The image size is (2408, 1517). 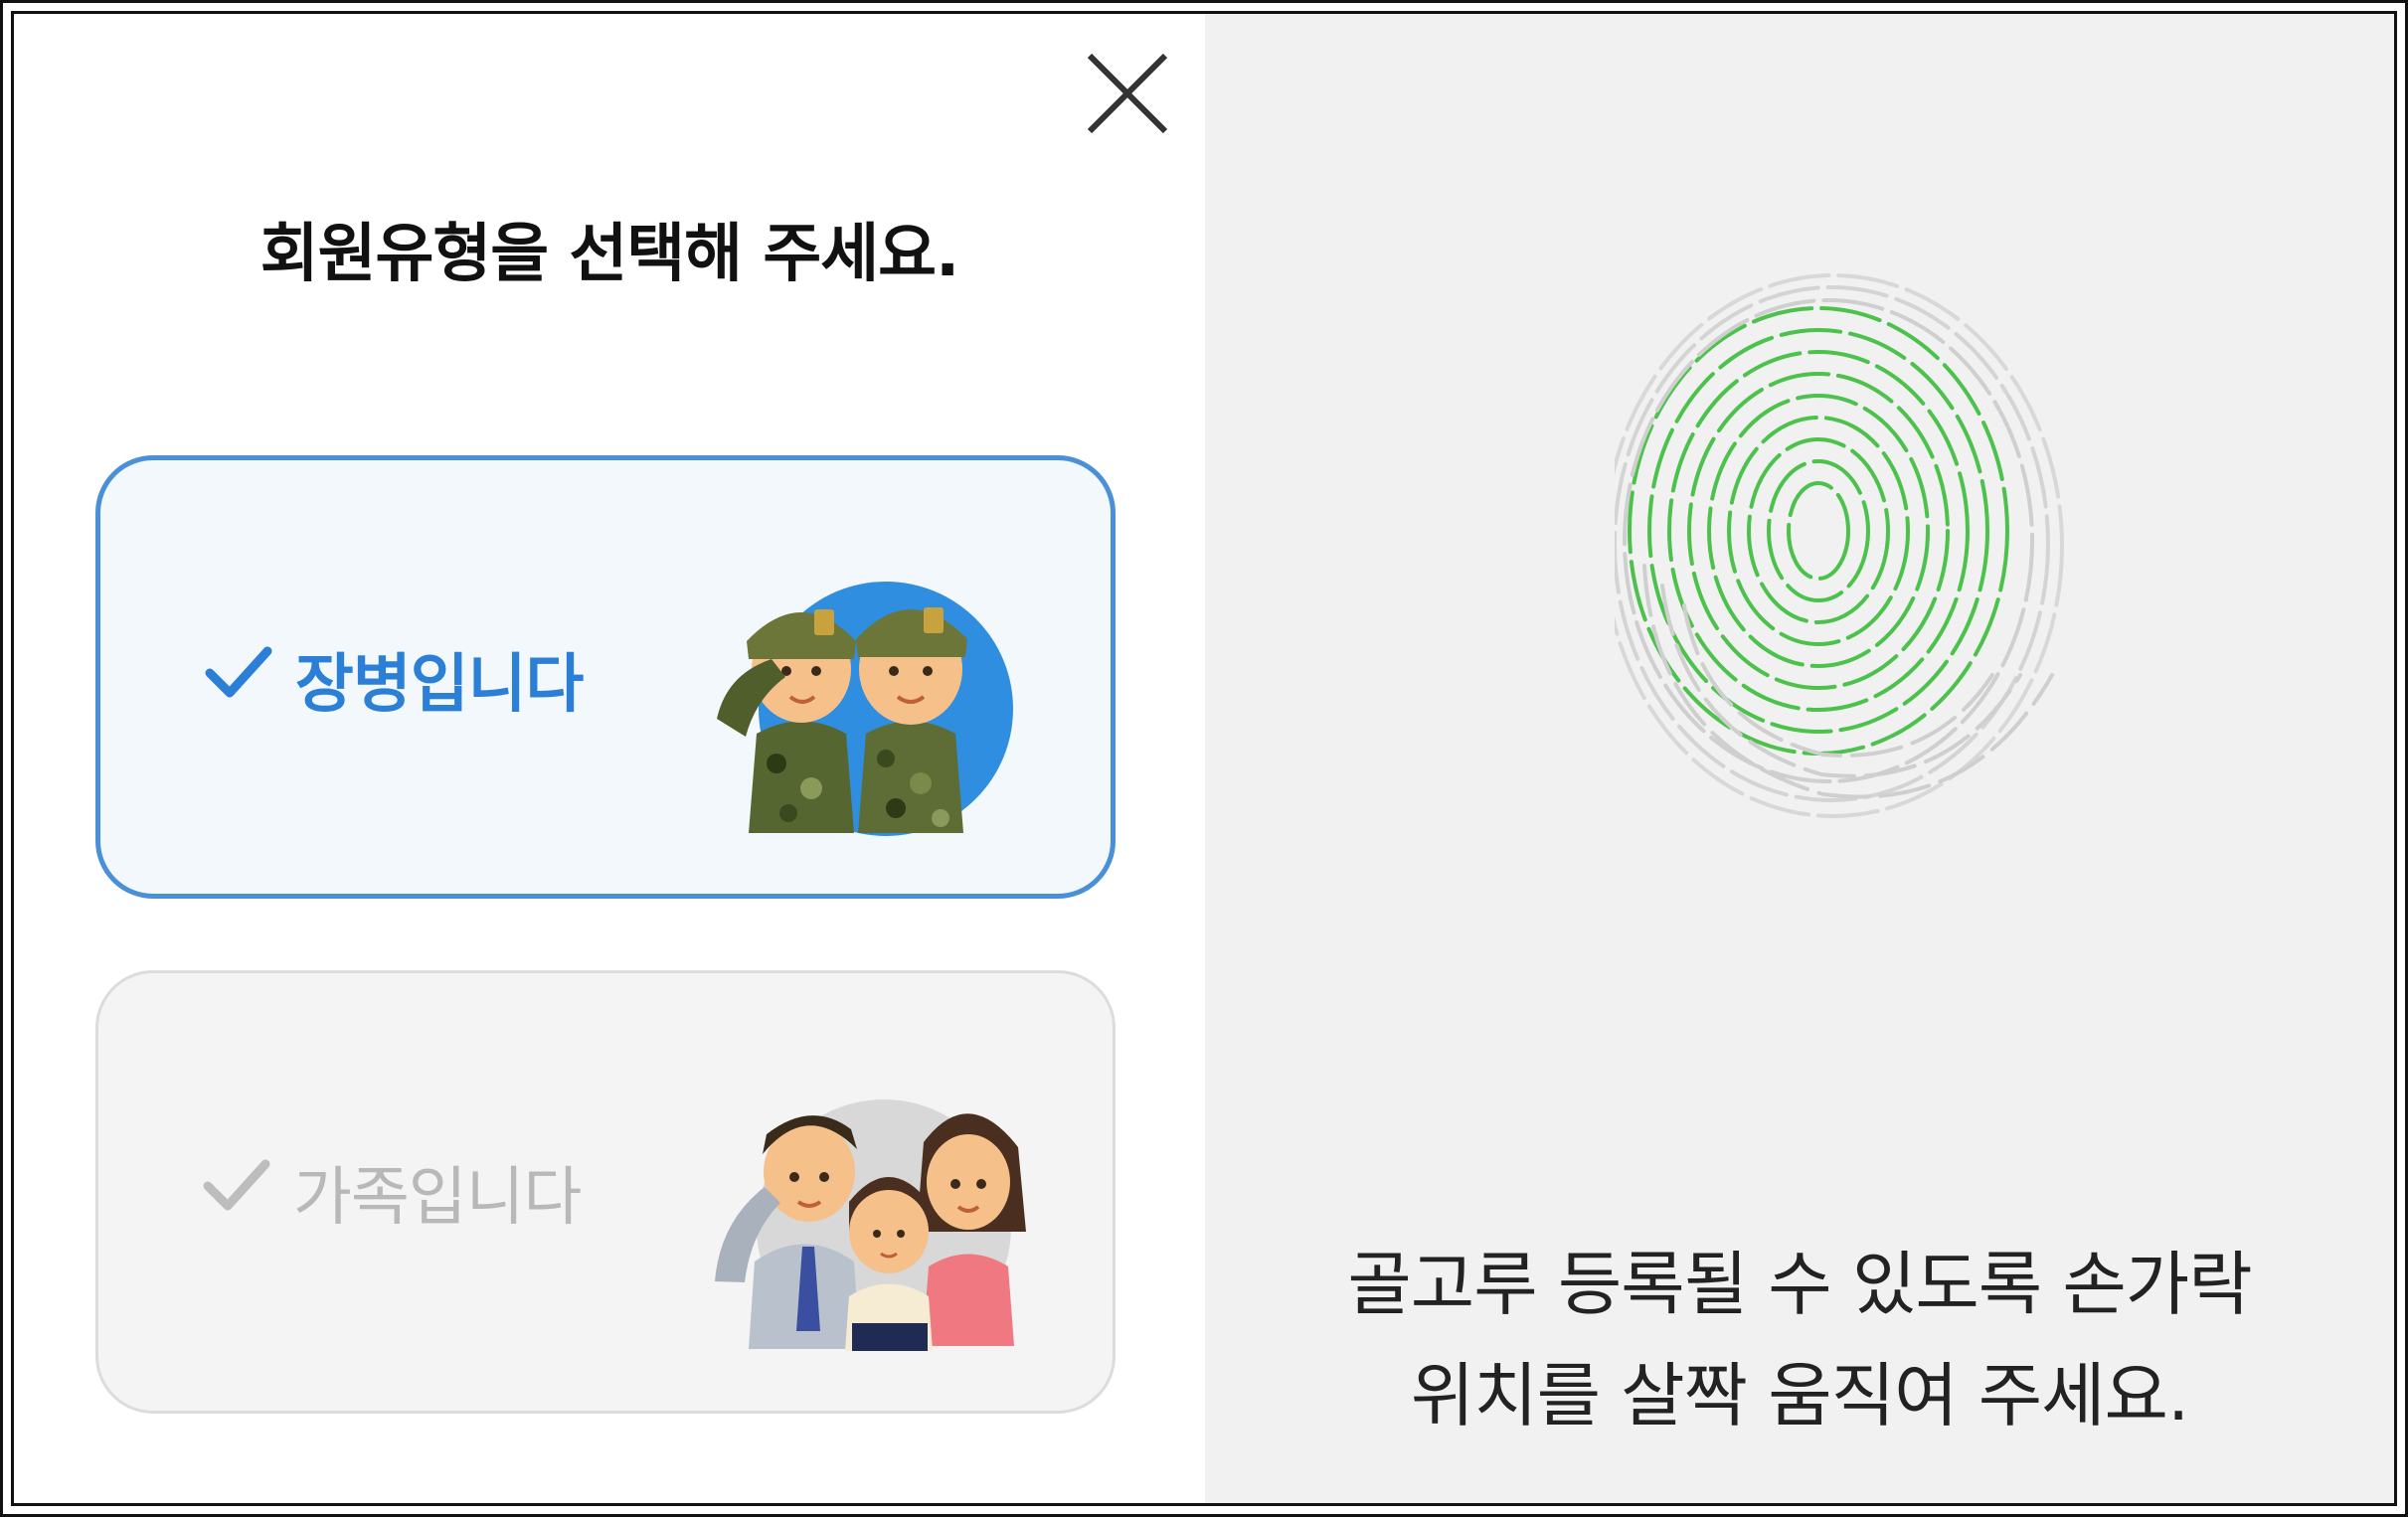 I want to click on member-option-label: 장병입니다, so click(x=439, y=685).